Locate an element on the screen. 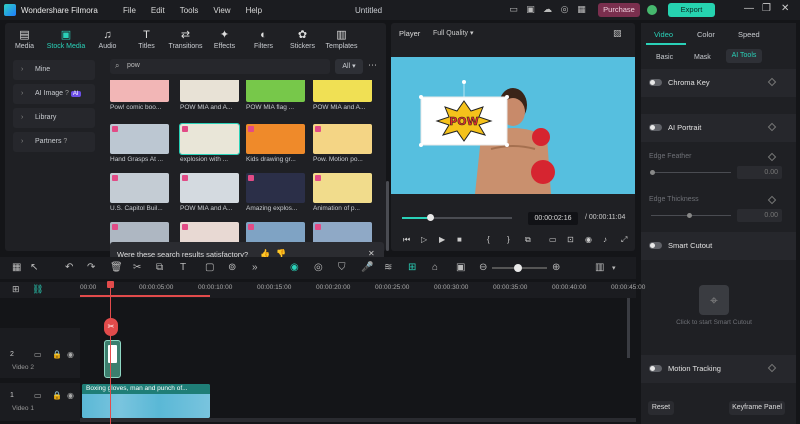 This screenshot has height=424, width=800. tab-titles: T Titles is located at coordinates (146, 39).